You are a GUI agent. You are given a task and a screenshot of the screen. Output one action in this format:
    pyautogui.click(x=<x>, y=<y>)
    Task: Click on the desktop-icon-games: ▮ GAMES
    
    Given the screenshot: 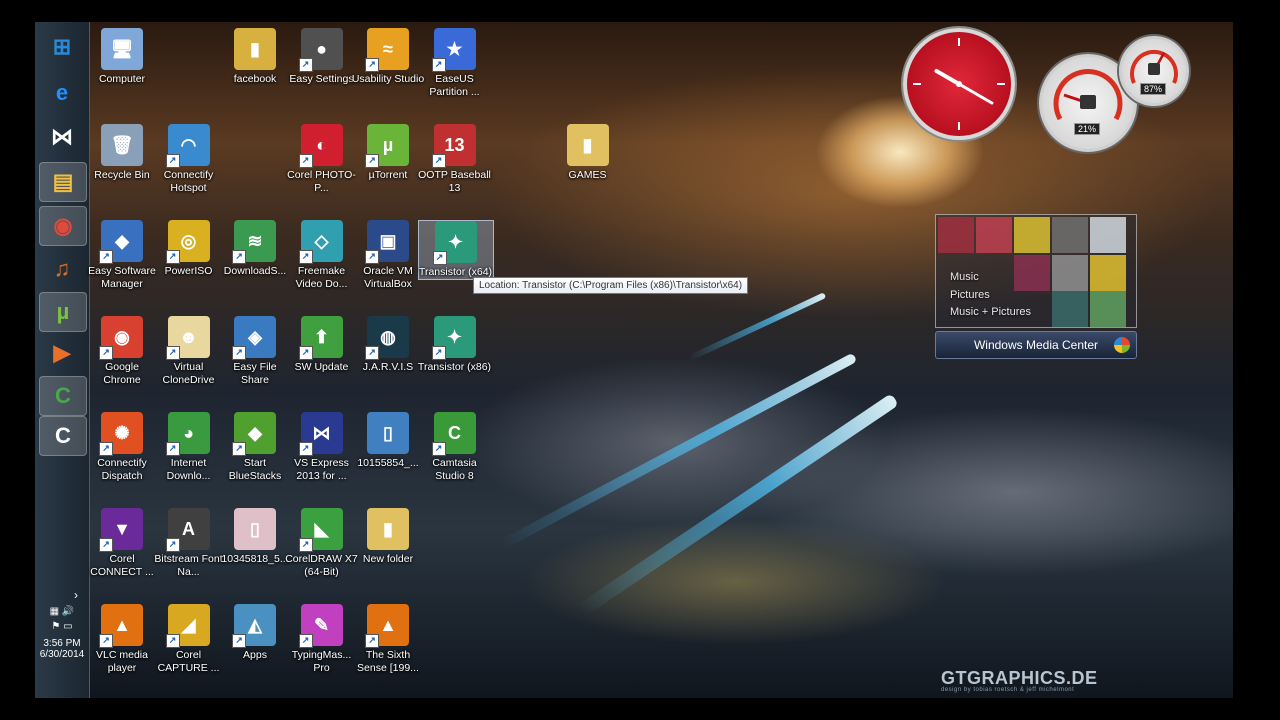 What is the action you would take?
    pyautogui.click(x=588, y=153)
    